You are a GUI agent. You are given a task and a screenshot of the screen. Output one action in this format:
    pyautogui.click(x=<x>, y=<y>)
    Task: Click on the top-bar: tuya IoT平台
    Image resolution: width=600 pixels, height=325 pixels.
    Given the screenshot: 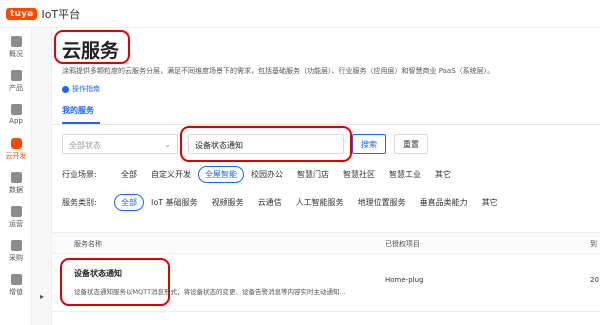 What is the action you would take?
    pyautogui.click(x=300, y=14)
    